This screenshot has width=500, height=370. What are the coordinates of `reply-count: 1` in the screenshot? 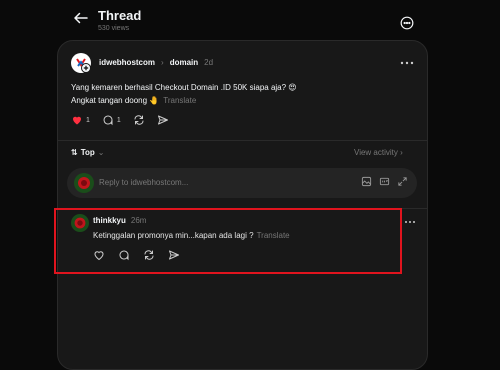 It's located at (118, 120).